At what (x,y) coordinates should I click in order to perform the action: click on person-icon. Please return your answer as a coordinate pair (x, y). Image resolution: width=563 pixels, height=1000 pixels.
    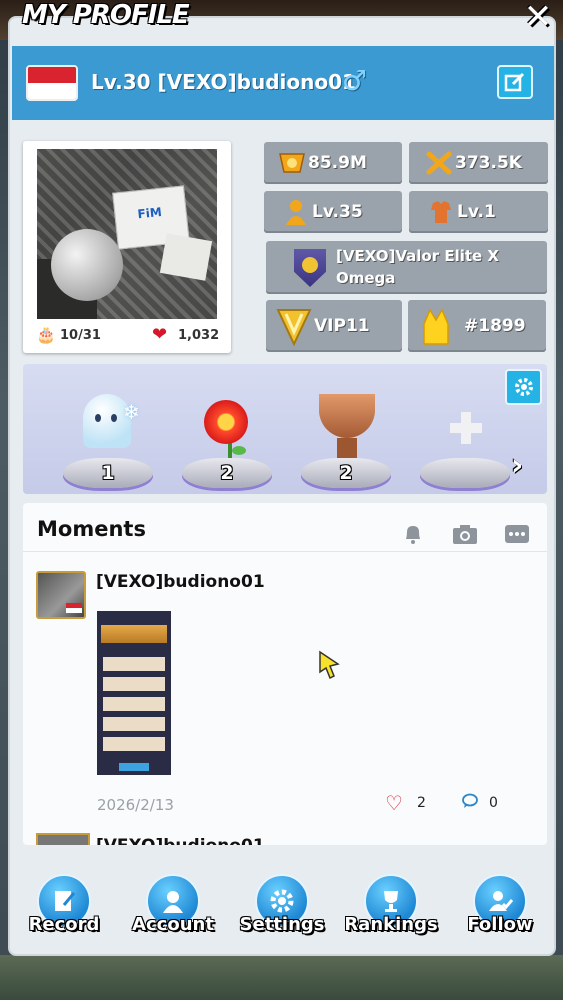
    Looking at the image, I should click on (296, 212).